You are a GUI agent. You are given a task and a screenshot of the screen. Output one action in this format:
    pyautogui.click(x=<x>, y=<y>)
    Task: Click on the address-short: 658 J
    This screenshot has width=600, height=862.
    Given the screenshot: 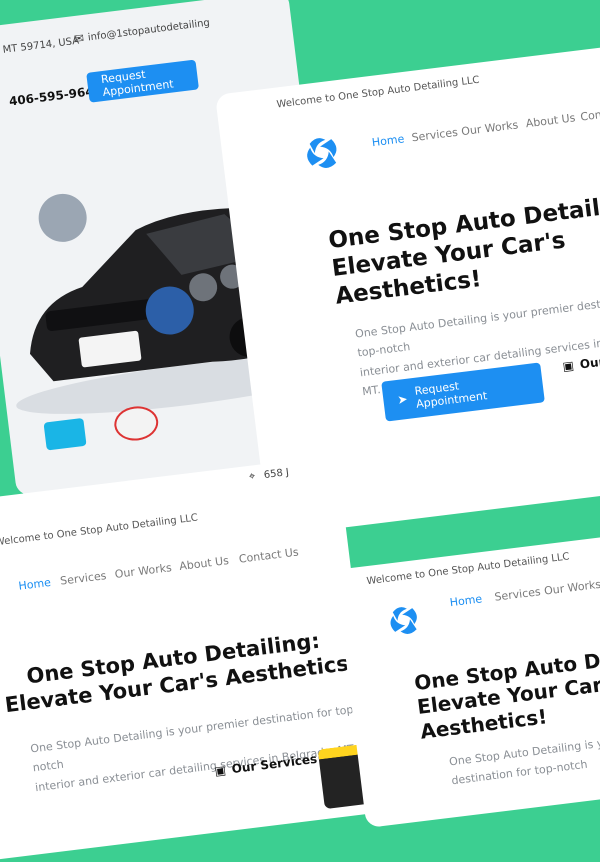 What is the action you would take?
    pyautogui.click(x=276, y=474)
    